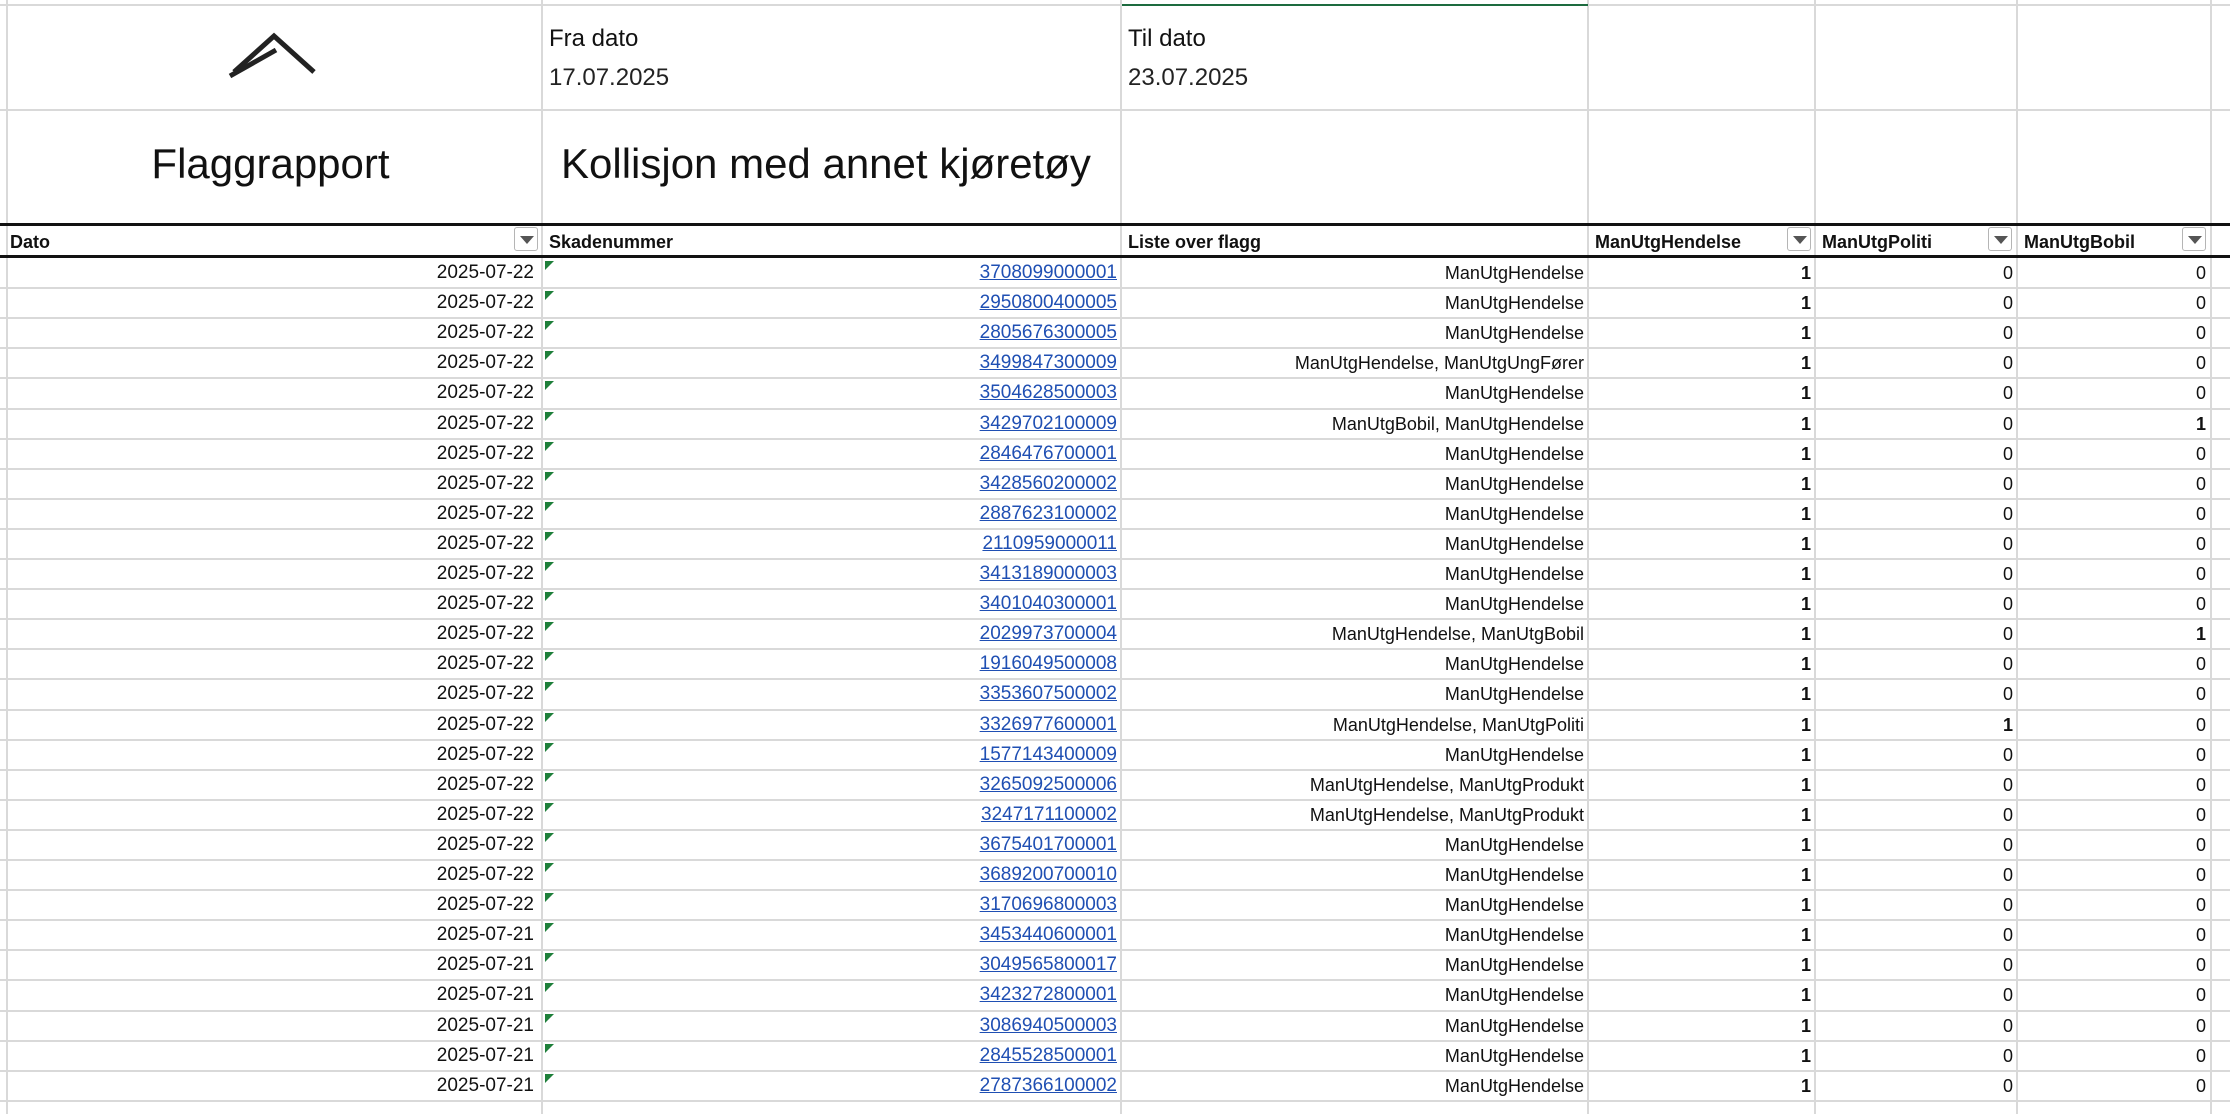 The width and height of the screenshot is (2230, 1114). Describe the element at coordinates (830, 303) in the screenshot. I see `cell-claim: 2950800400005` at that location.